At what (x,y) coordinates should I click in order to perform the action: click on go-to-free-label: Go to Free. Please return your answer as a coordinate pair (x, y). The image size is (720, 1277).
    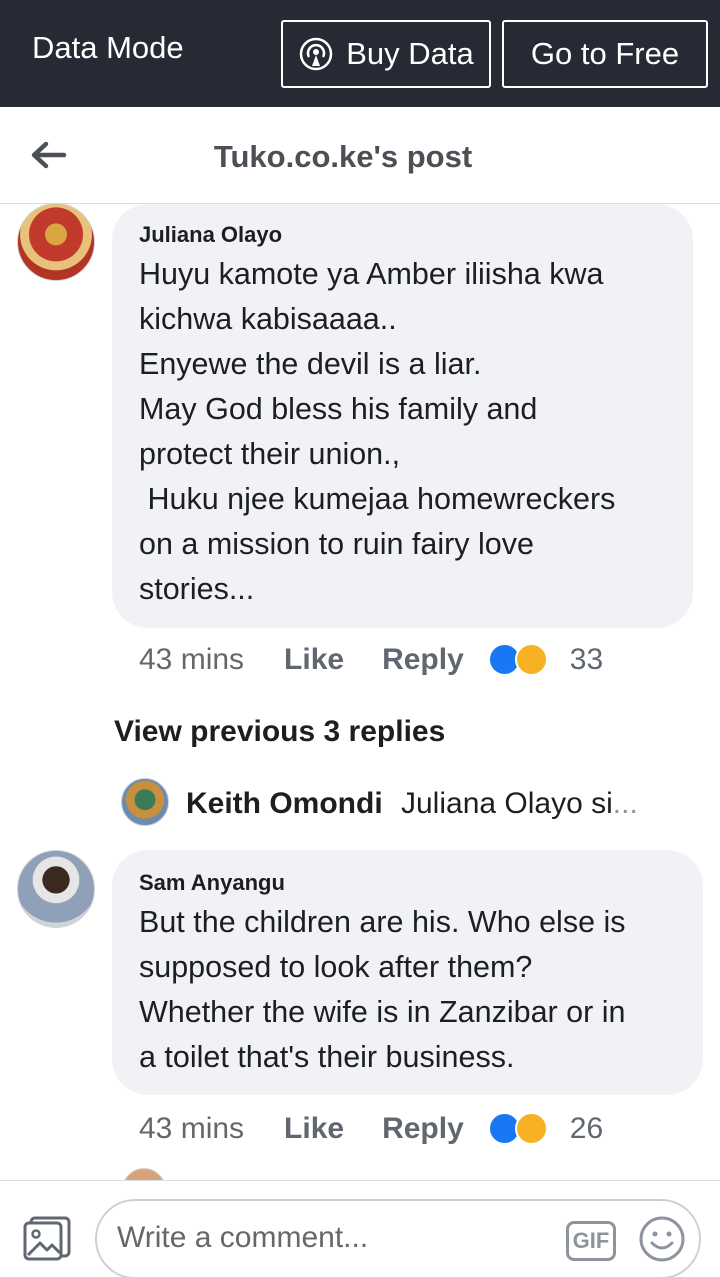
    Looking at the image, I should click on (605, 53).